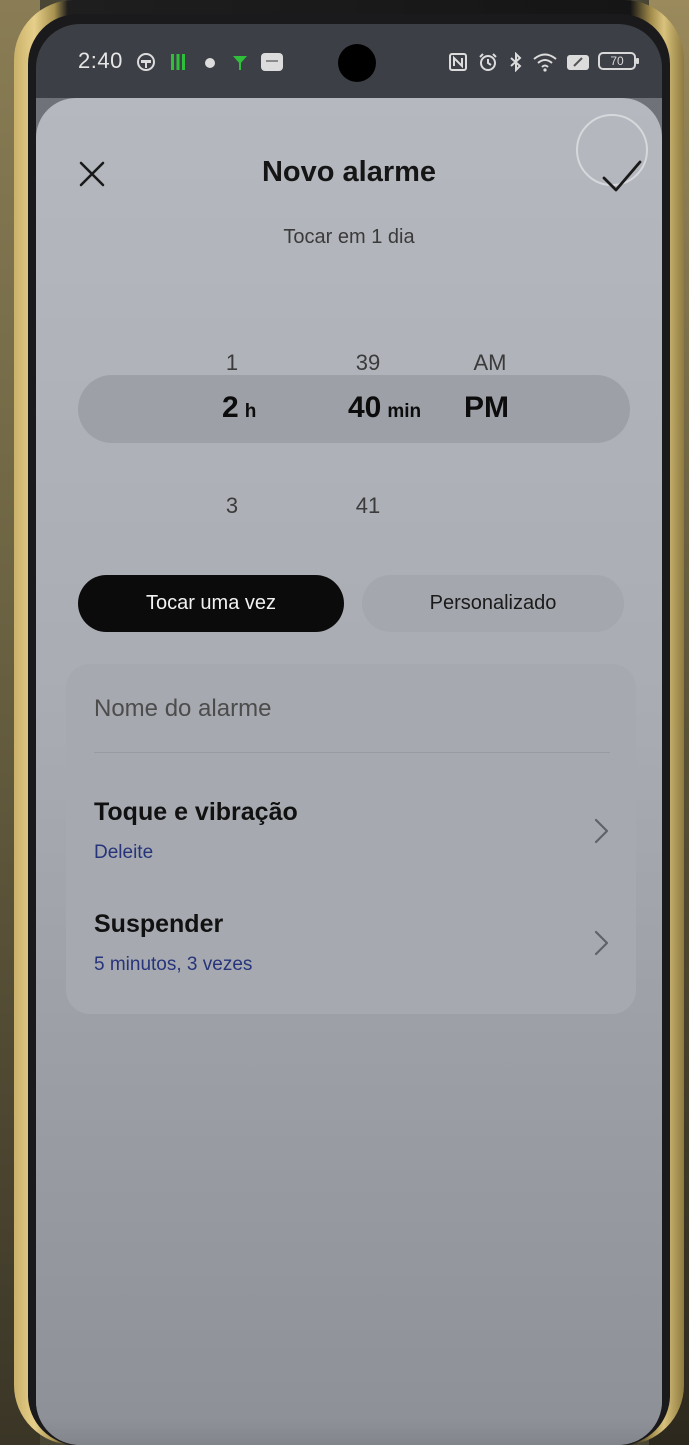 Image resolution: width=689 pixels, height=1445 pixels. I want to click on hour-selected: 2h, so click(239, 408).